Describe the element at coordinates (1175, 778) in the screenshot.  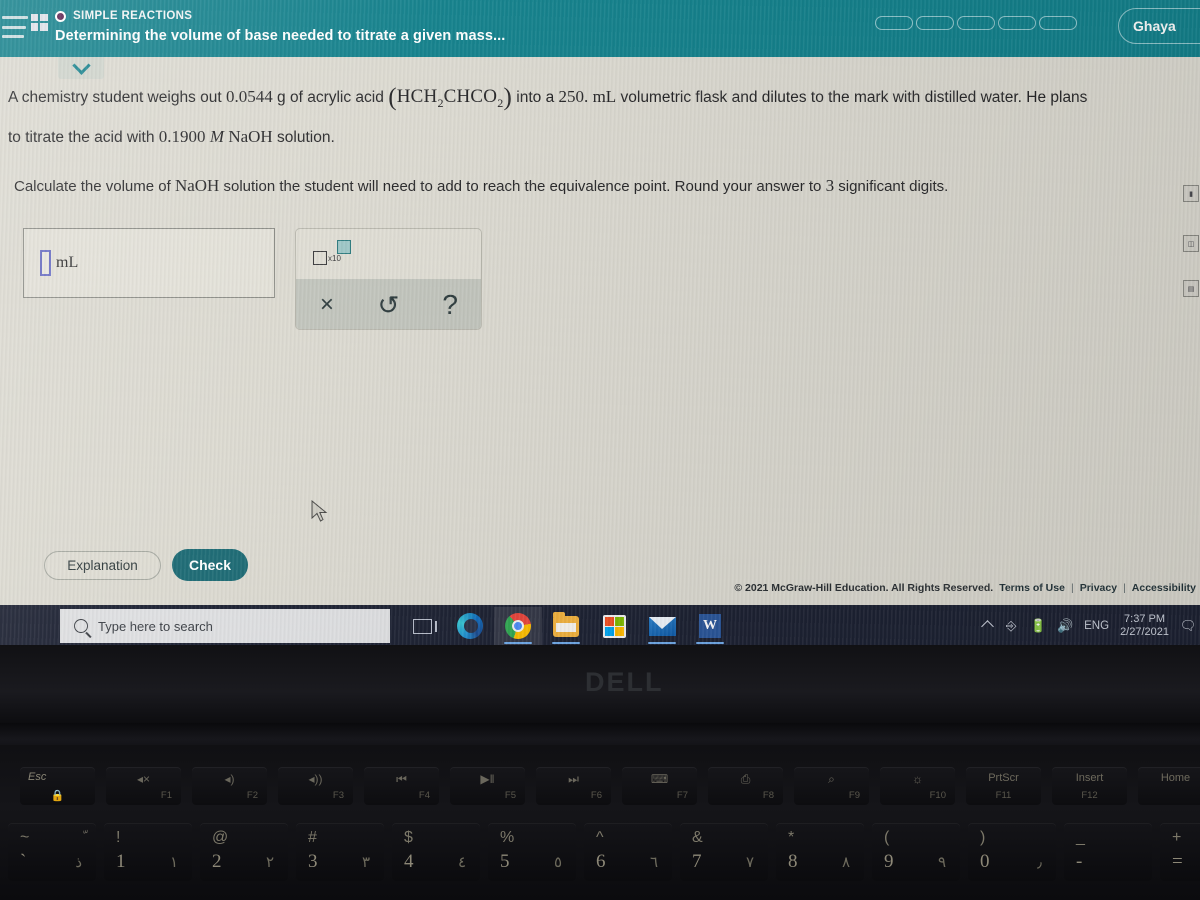
I see `home-key-label: Home` at that location.